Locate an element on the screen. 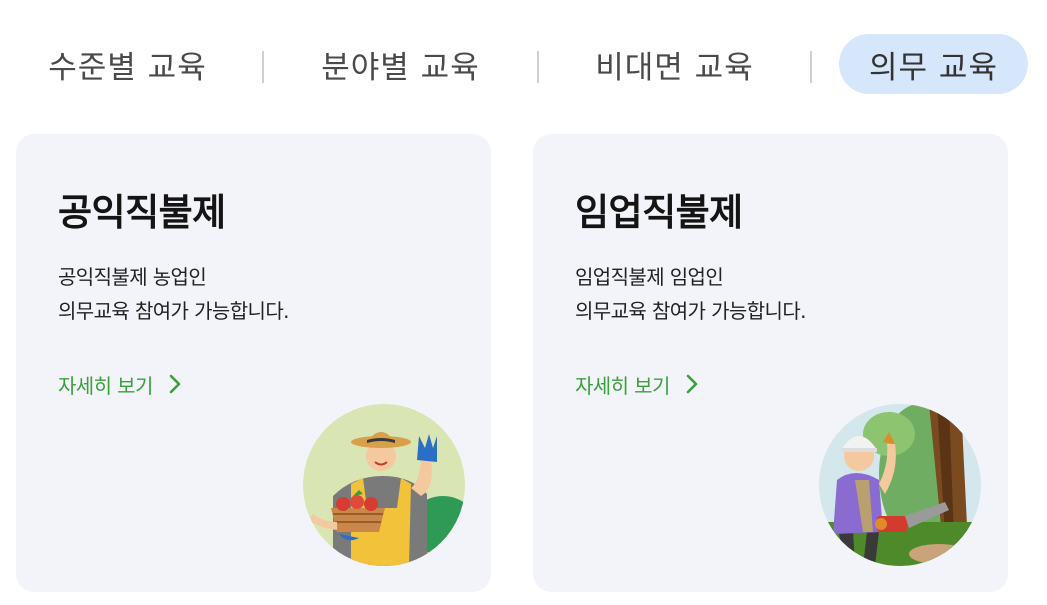 The image size is (1047, 605). card-description-line: 임업직불제 임업인 is located at coordinates (649, 277).